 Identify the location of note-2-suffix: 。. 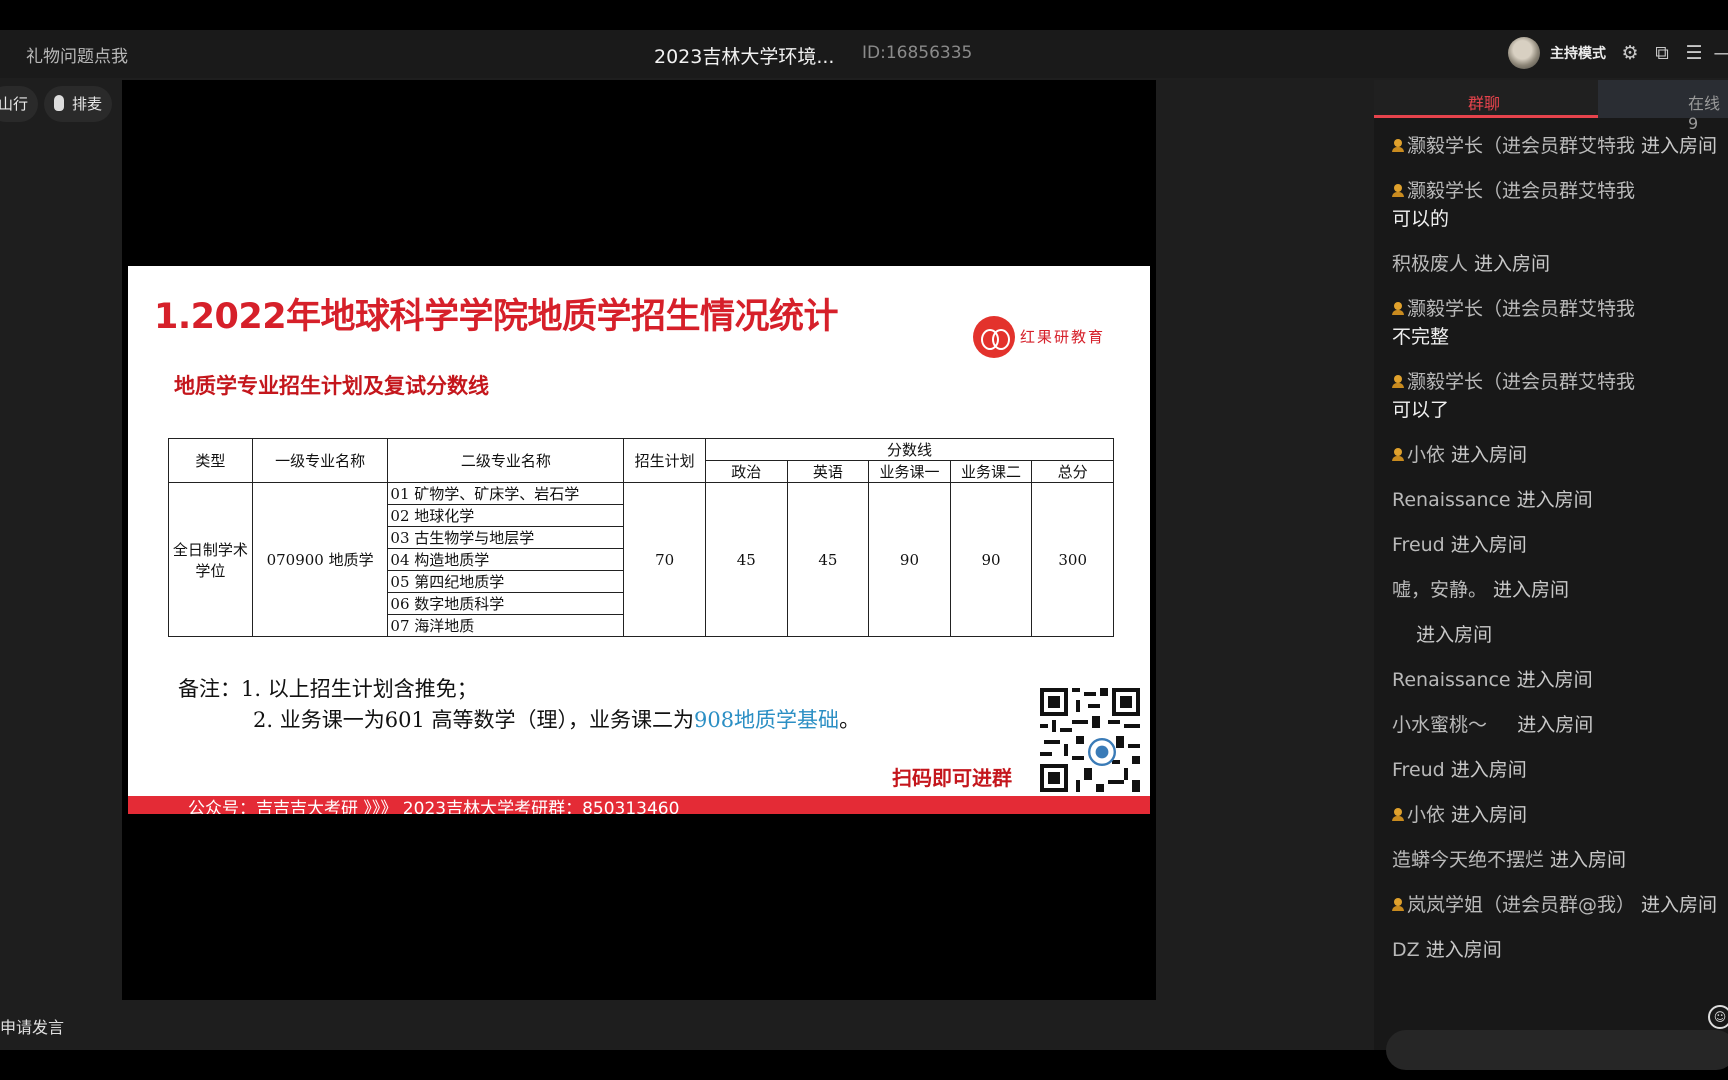
(850, 720).